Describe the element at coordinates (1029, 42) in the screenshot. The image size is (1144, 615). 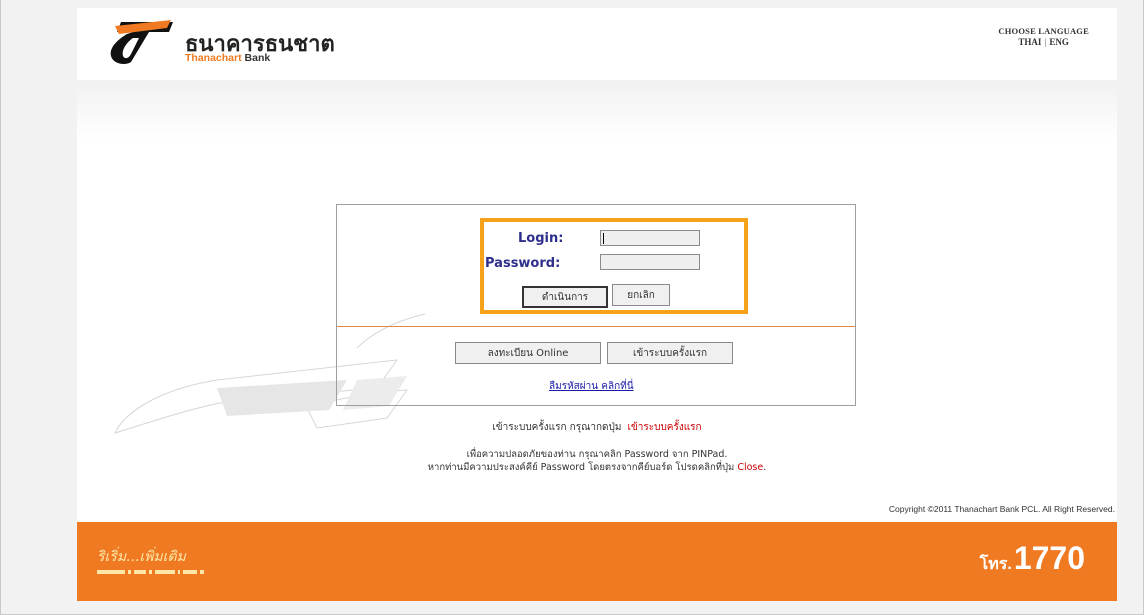
I see `lang-thai-link: THAI` at that location.